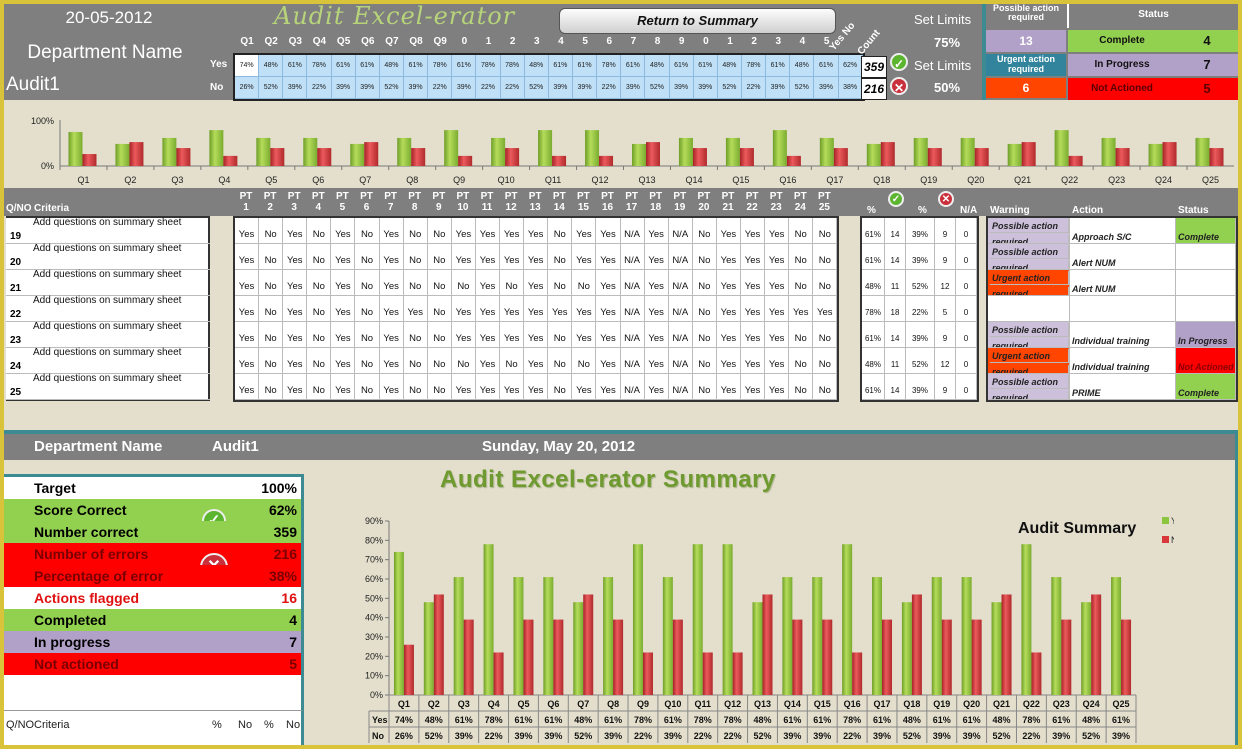  Describe the element at coordinates (108, 386) in the screenshot. I see `criteria-row: 25 Add questions on summary sheet` at that location.